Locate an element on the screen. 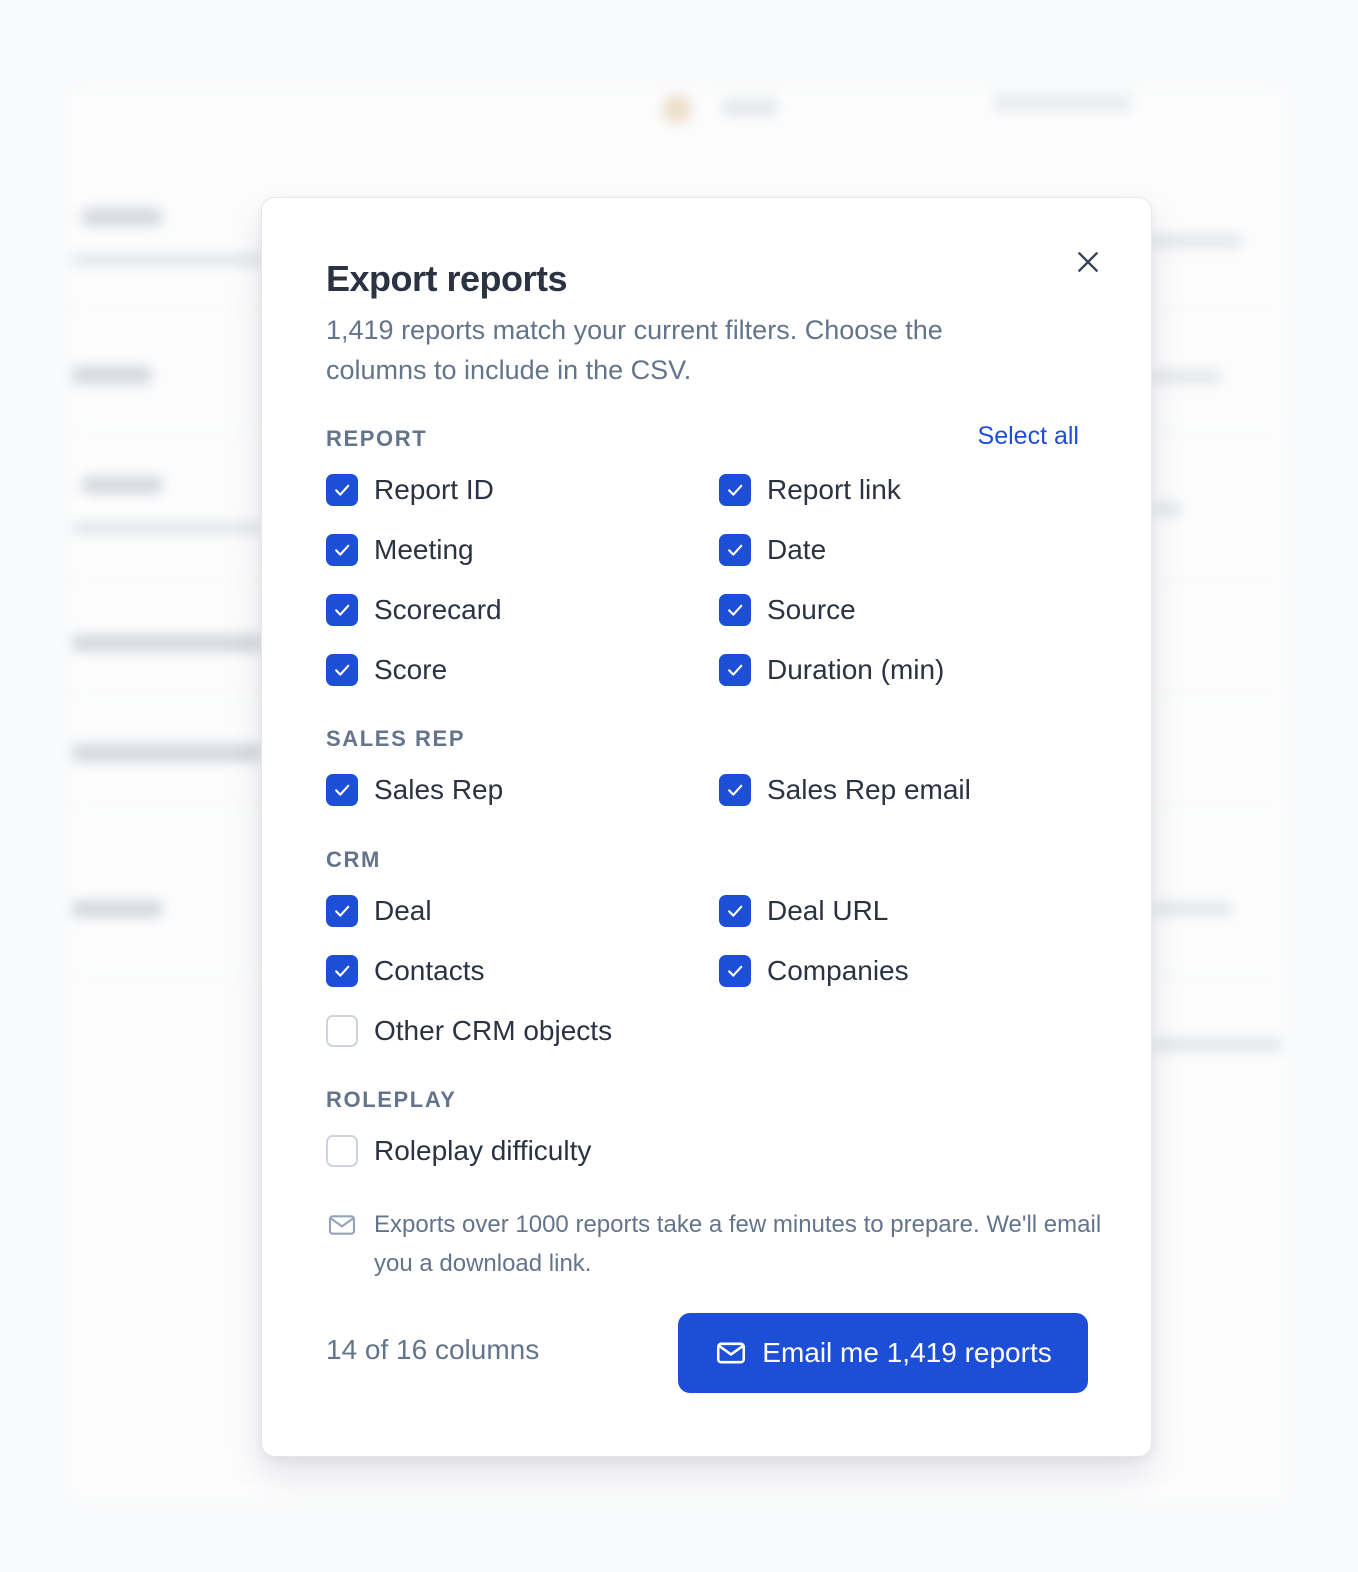  option-label: Companies is located at coordinates (838, 970).